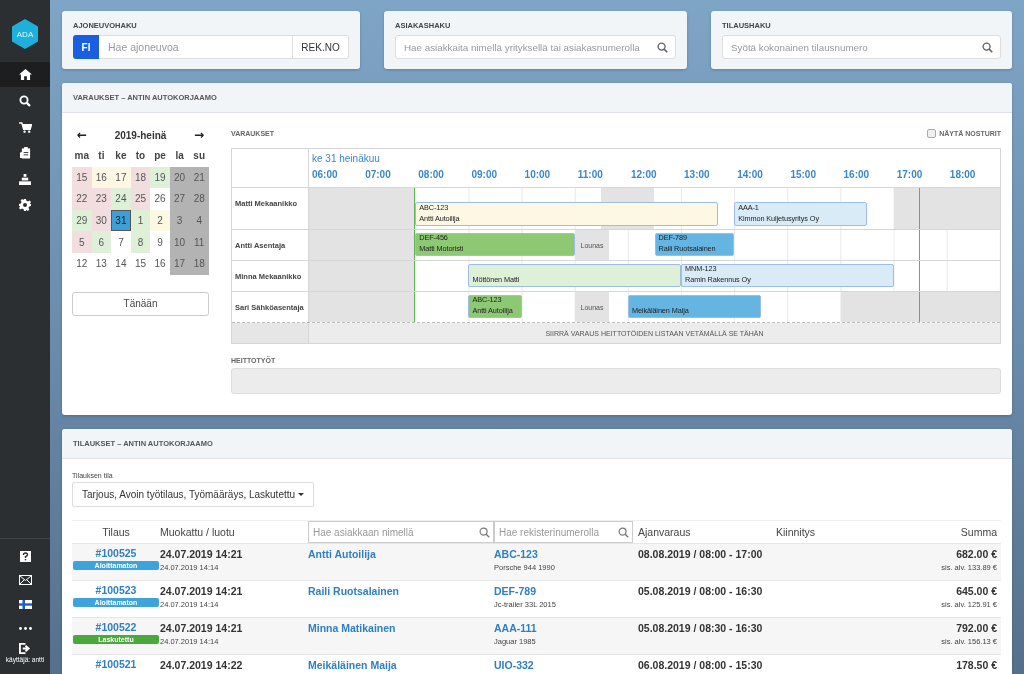 The image size is (1024, 674). What do you see at coordinates (82, 177) in the screenshot?
I see `calendar-day: 15` at bounding box center [82, 177].